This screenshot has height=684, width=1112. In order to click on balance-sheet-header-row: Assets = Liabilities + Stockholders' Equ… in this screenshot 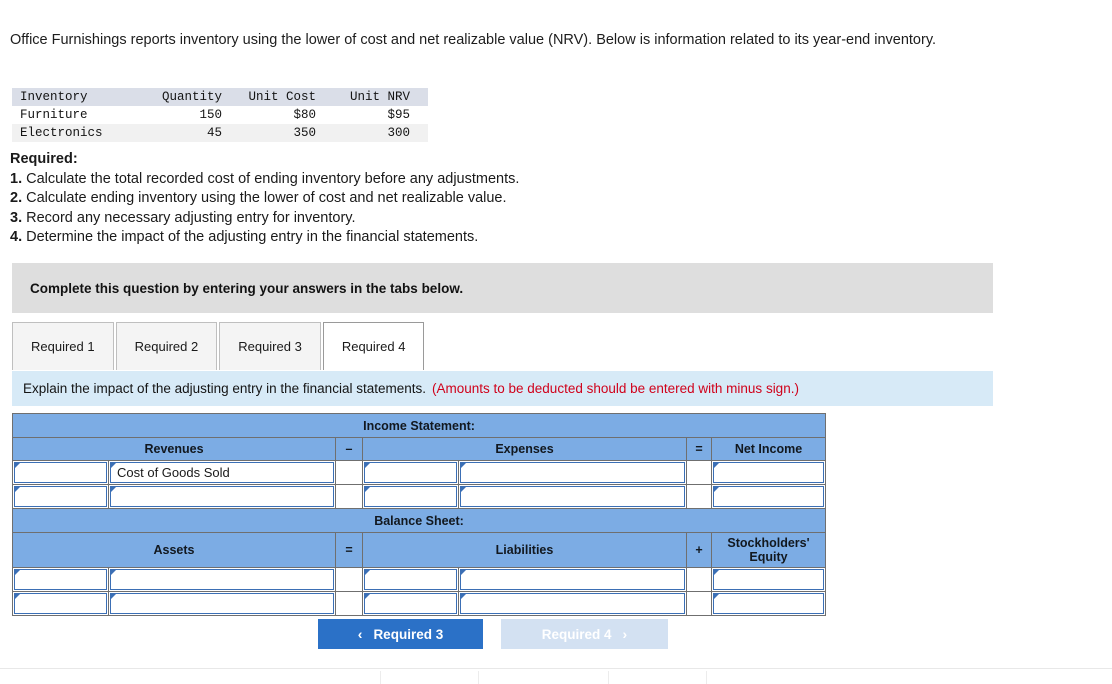, I will do `click(419, 550)`.